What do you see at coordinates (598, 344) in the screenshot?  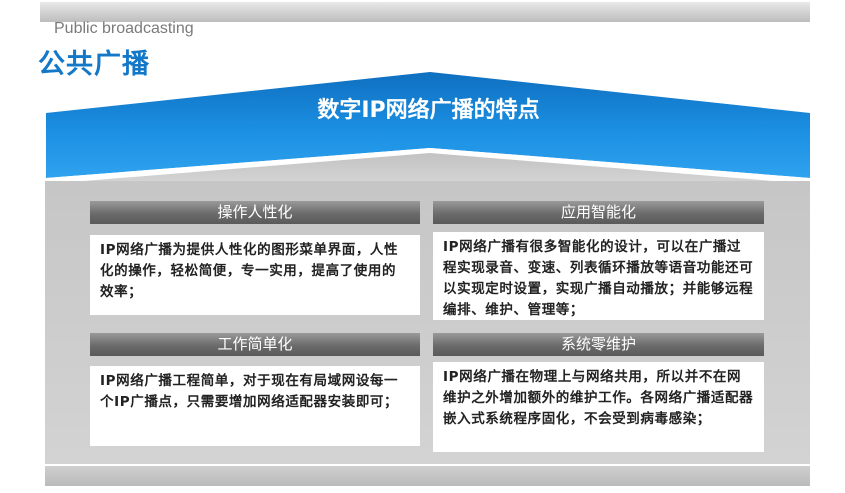 I see `feature-heading: 系统零维护` at bounding box center [598, 344].